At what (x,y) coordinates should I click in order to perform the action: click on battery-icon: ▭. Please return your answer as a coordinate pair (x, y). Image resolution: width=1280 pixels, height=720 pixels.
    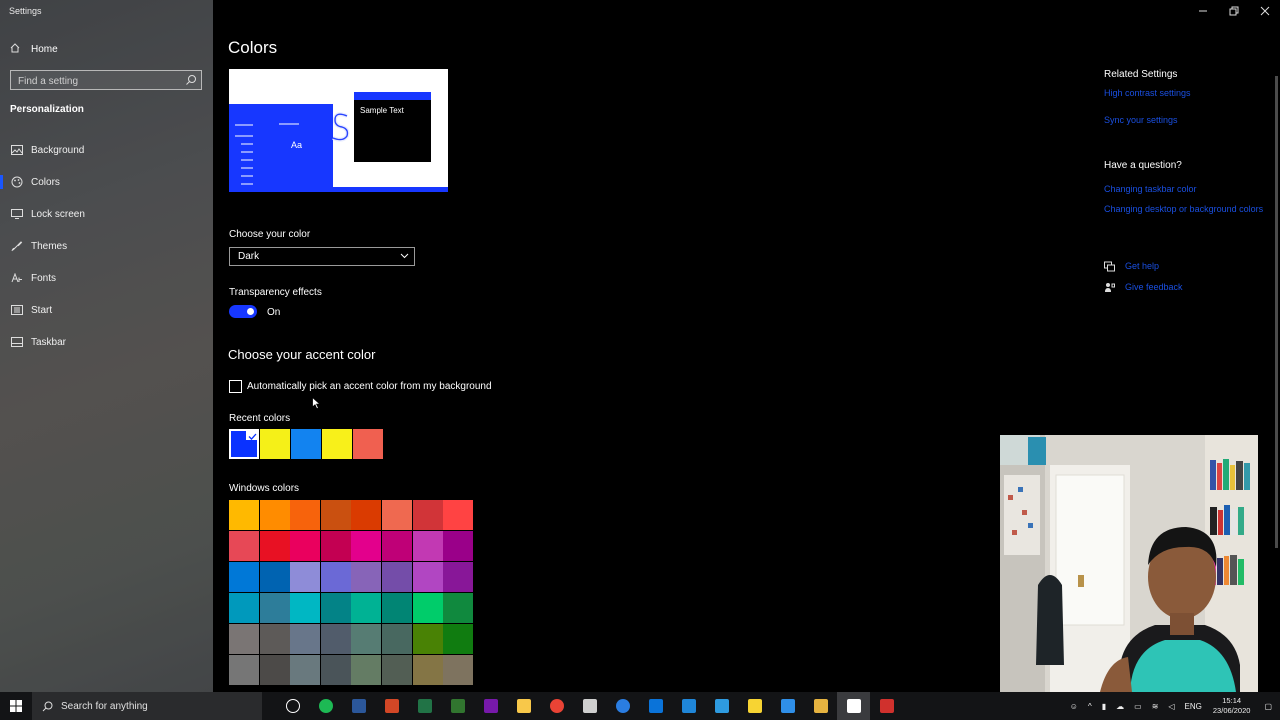
    Looking at the image, I should click on (1138, 706).